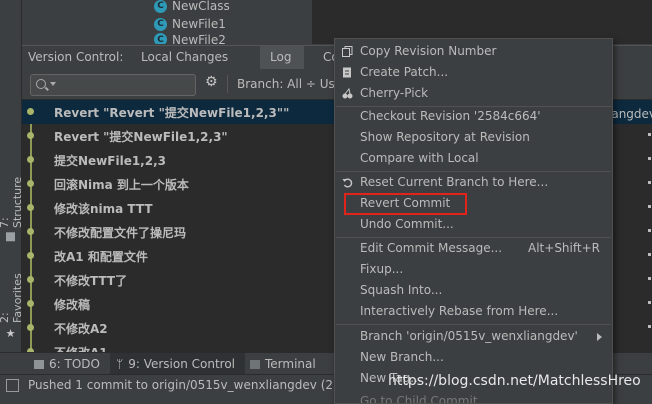  I want to click on menu-item-label: Cherry-Pick, so click(394, 93).